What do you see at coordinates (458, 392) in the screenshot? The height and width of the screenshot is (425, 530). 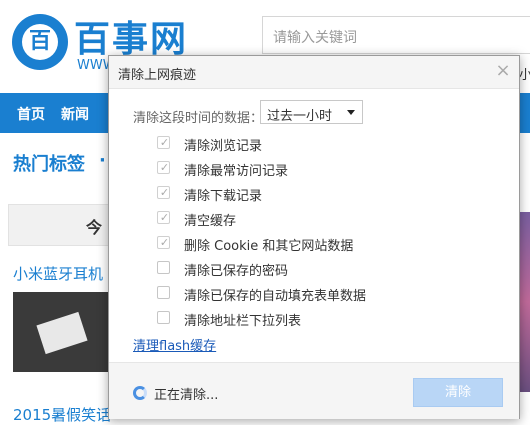 I see `clear-button: 清除` at bounding box center [458, 392].